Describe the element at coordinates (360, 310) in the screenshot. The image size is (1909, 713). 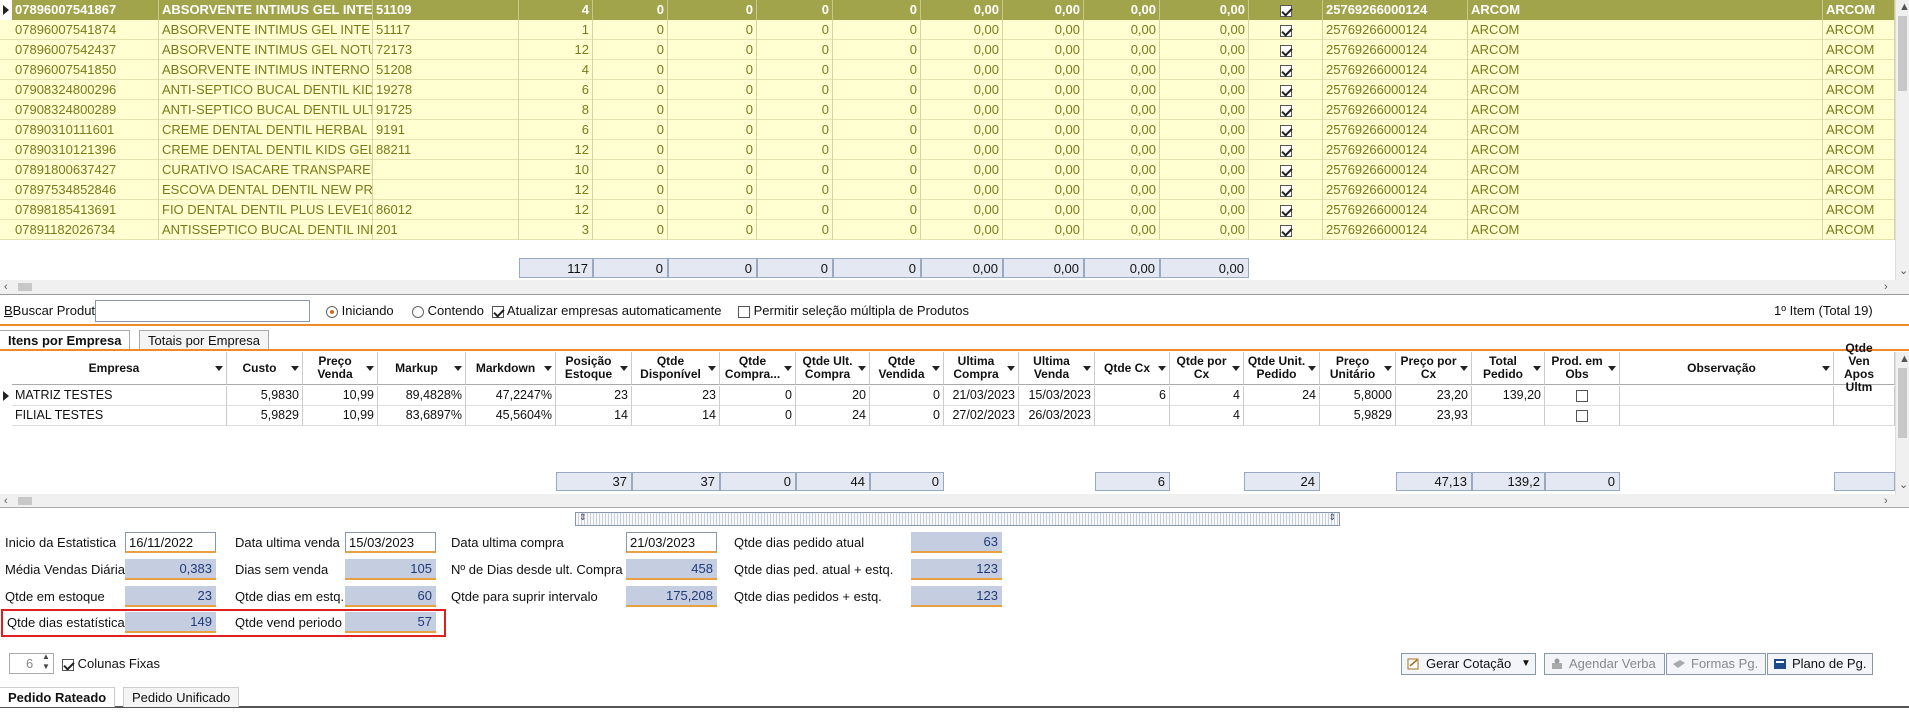
I see `radio-iniciando: Iniciando` at that location.